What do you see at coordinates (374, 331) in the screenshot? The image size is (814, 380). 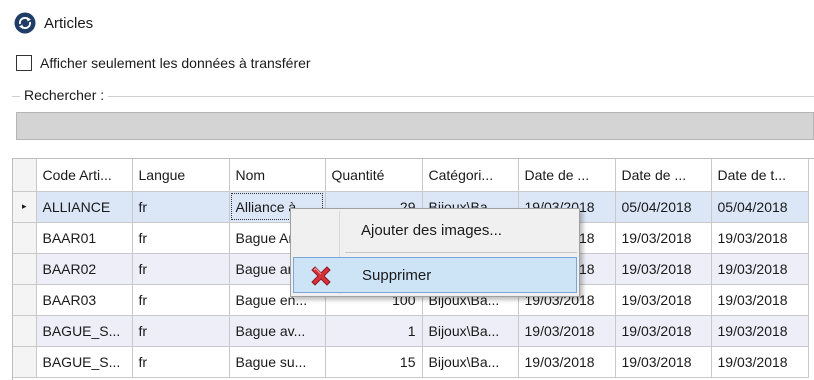 I see `cell-quantite: 1` at bounding box center [374, 331].